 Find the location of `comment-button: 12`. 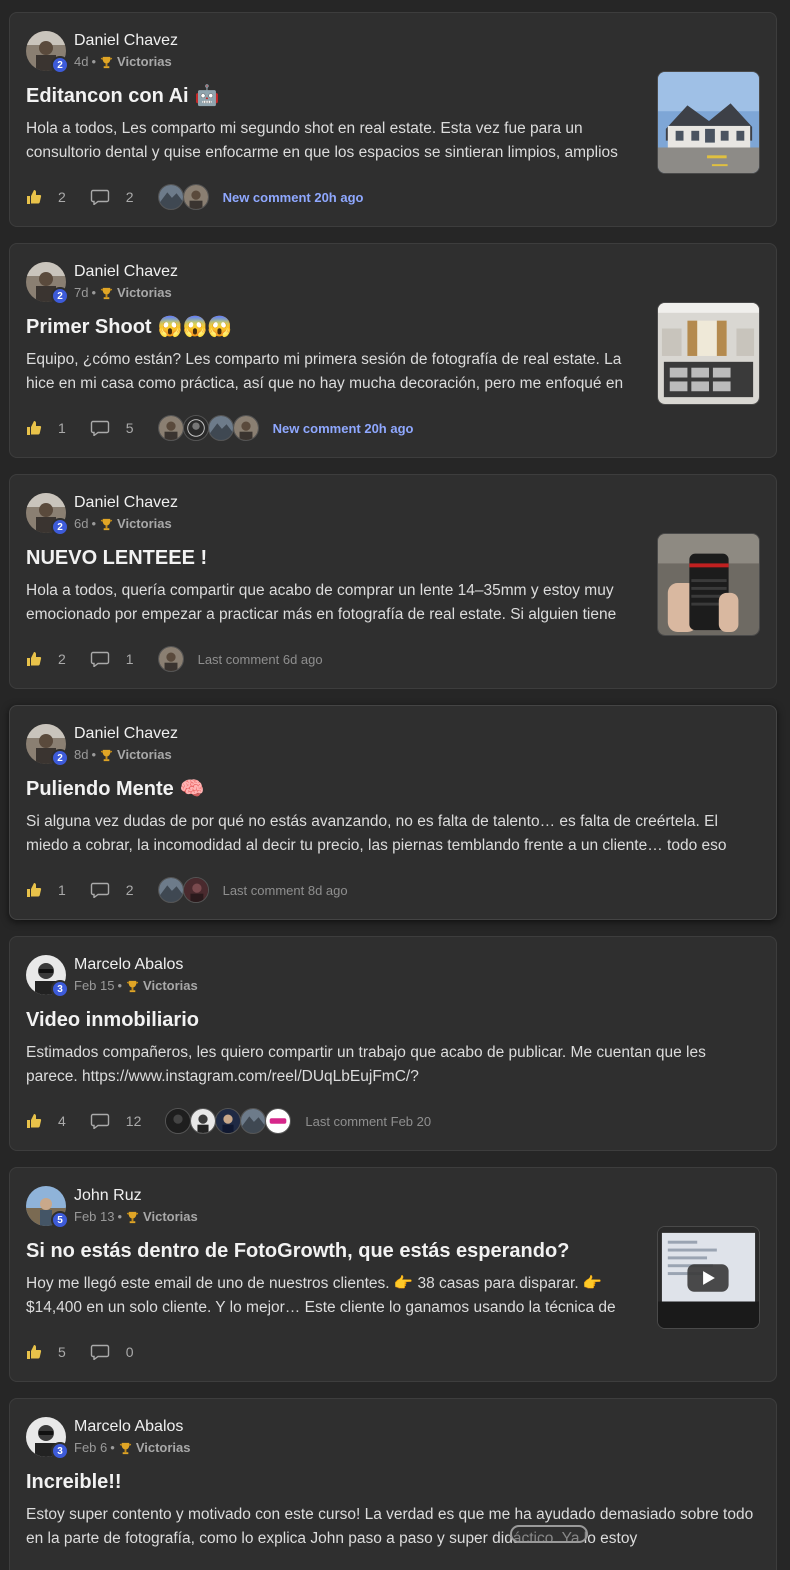

comment-button: 12 is located at coordinates (116, 1121).